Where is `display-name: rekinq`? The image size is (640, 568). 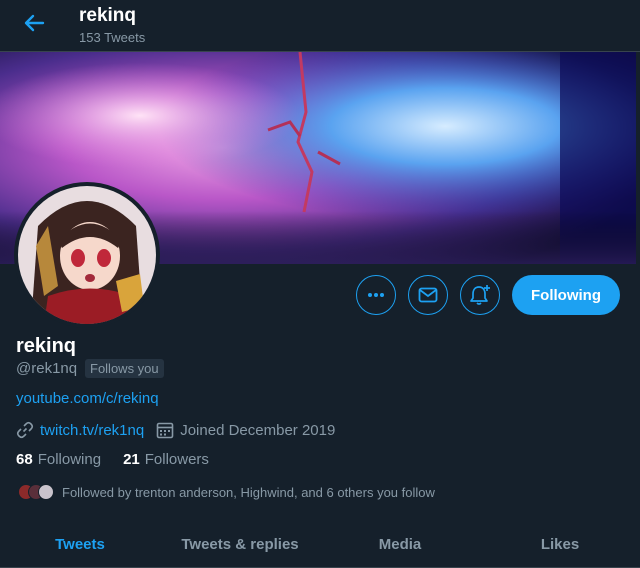
display-name: rekinq is located at coordinates (46, 346).